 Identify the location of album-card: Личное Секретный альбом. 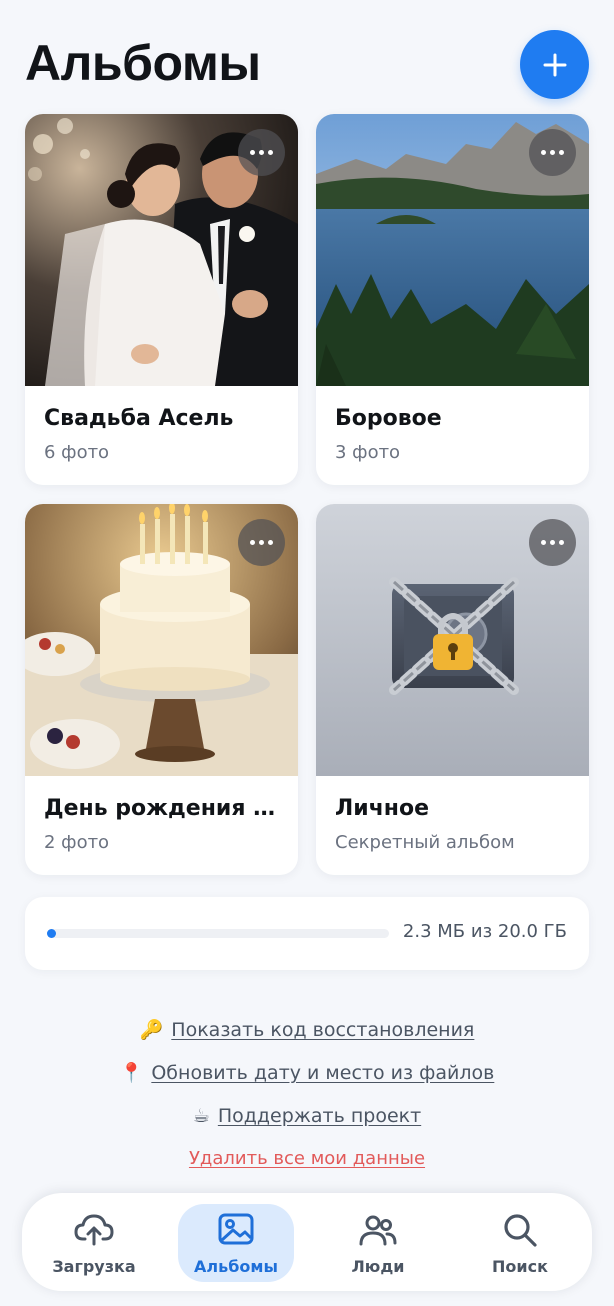
(452, 689).